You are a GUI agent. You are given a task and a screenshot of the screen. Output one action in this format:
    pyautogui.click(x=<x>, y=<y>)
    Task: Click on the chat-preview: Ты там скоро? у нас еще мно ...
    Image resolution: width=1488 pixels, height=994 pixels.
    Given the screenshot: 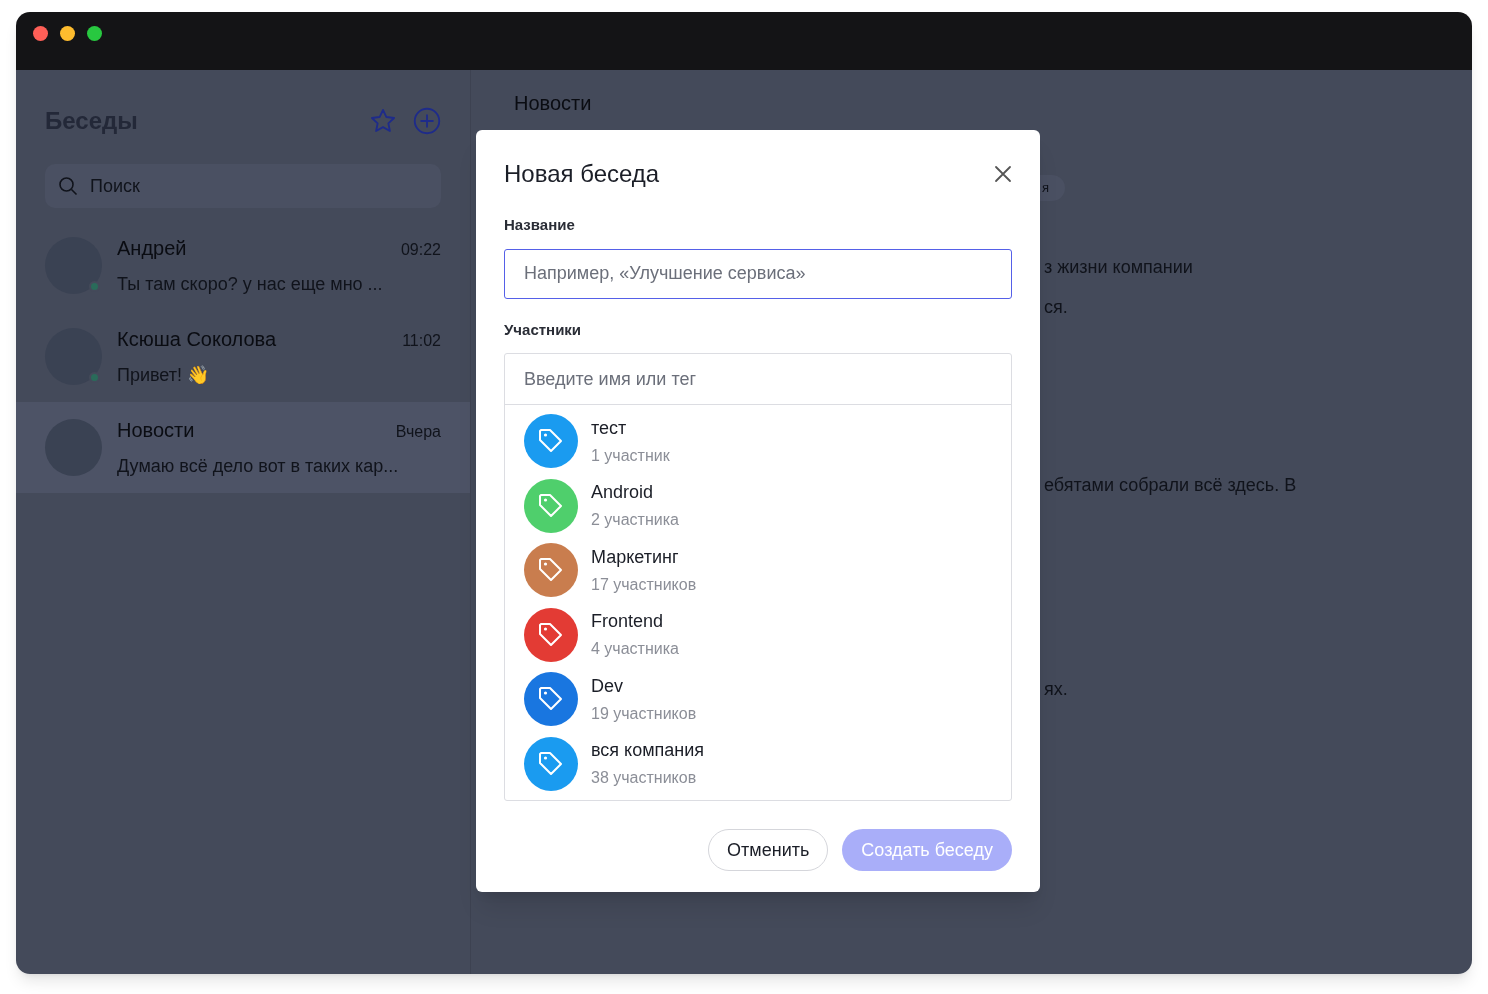 What is the action you would take?
    pyautogui.click(x=250, y=284)
    